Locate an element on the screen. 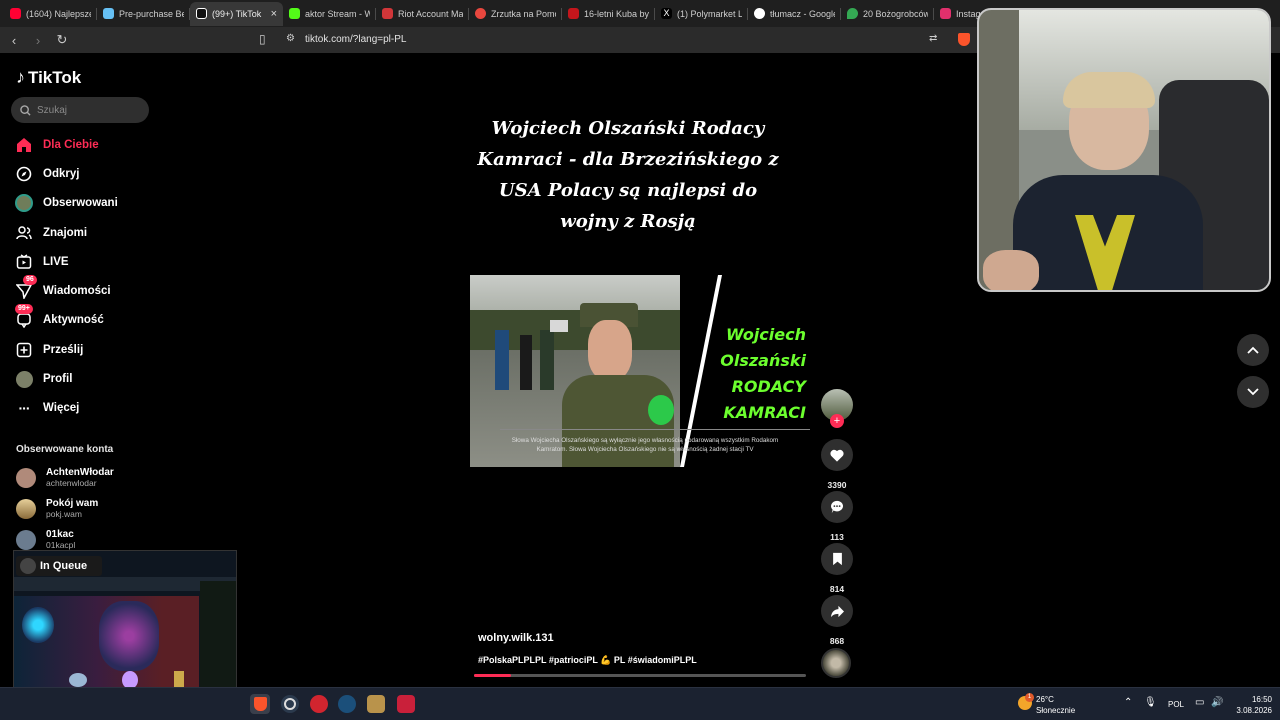  next-video-button is located at coordinates (1253, 392).